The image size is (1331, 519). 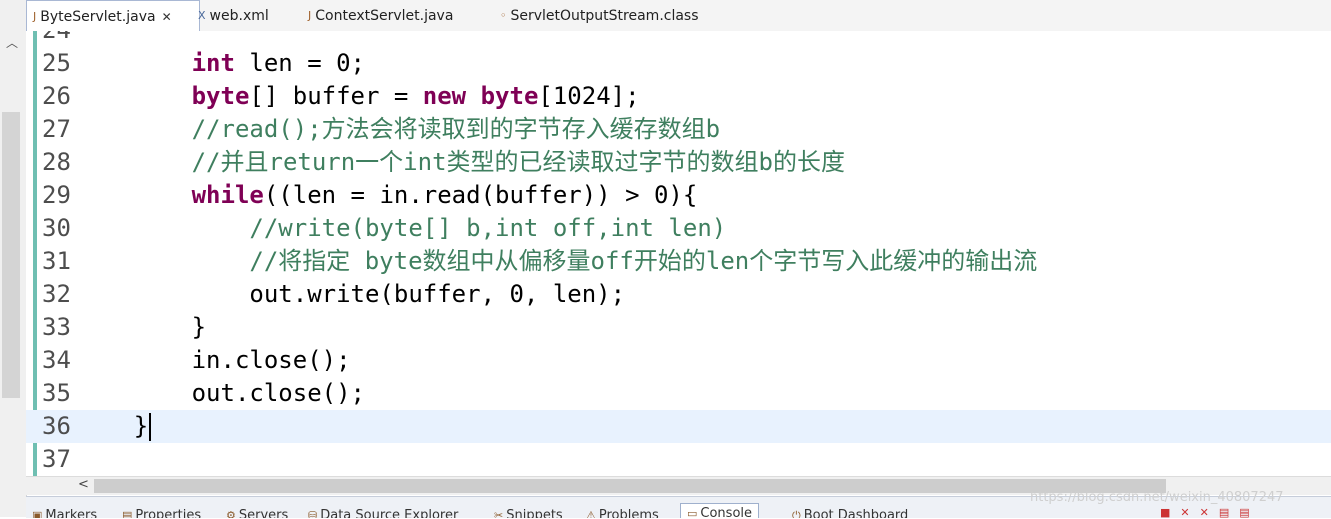 I want to click on code-line: 27 //read();方法会将读取到的字节存入缓存数组b, so click(x=678, y=129).